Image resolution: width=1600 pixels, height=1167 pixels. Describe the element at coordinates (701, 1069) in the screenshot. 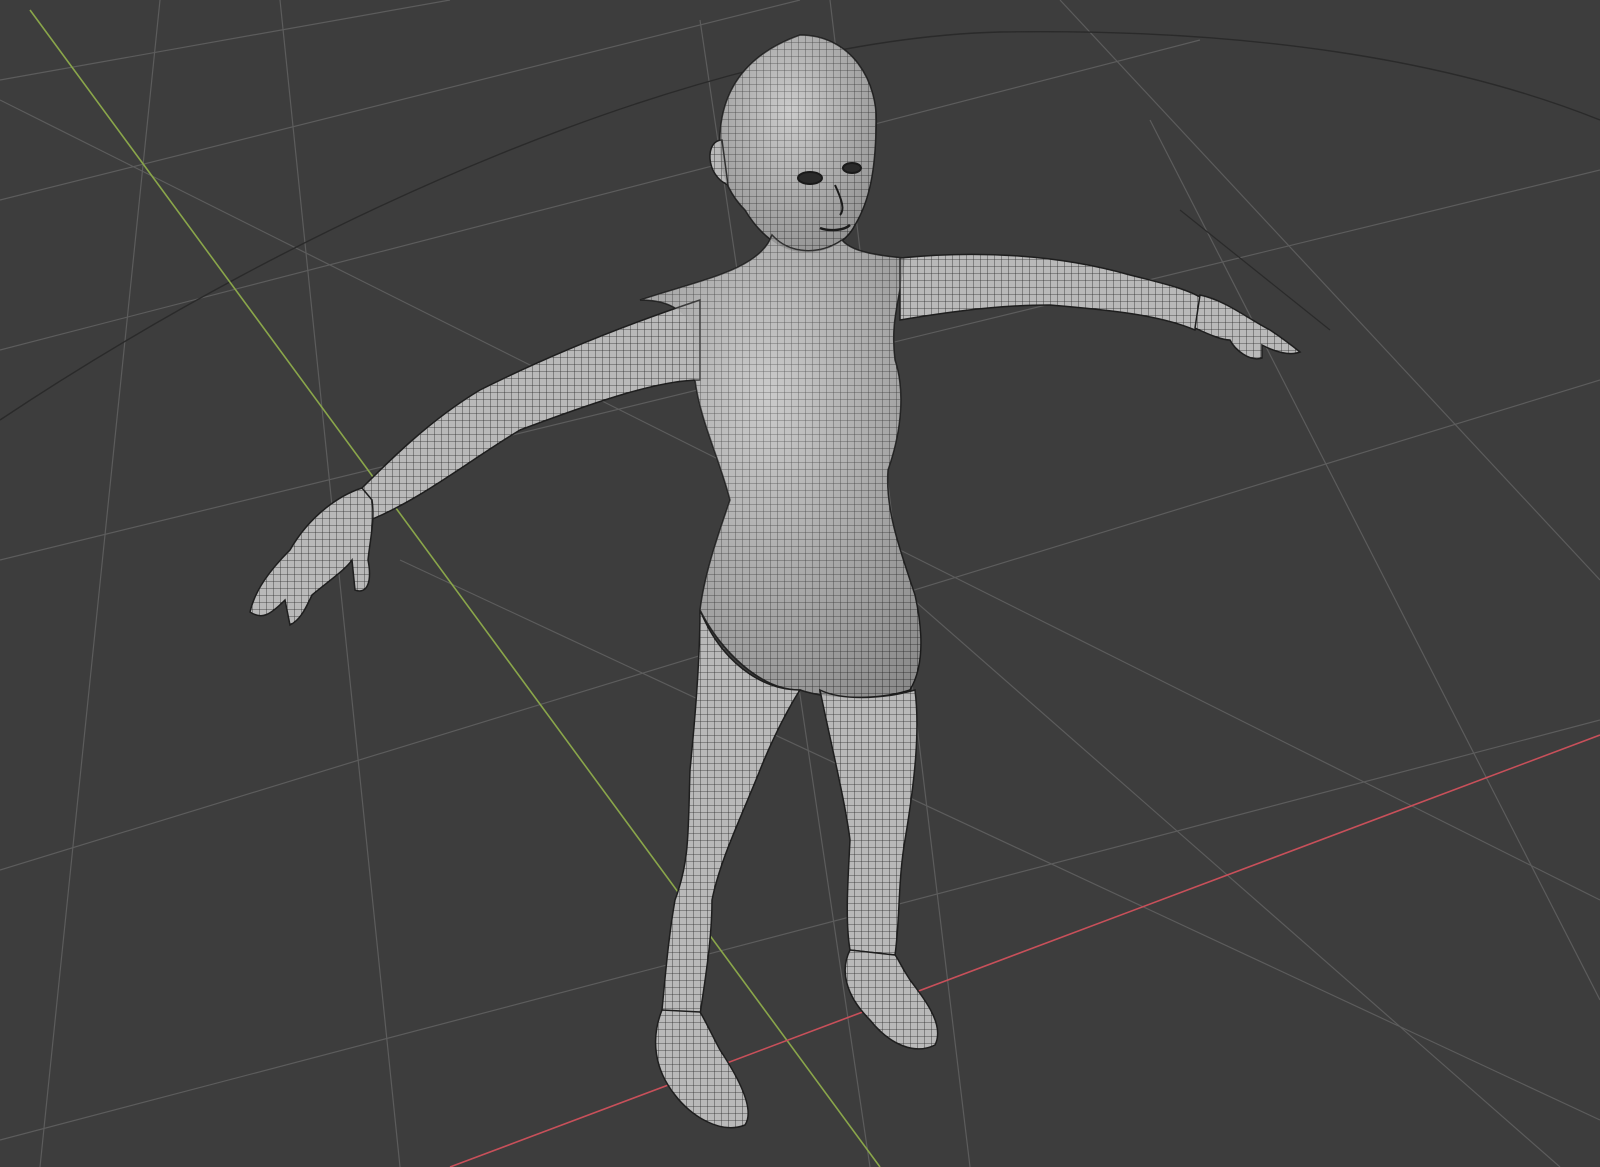

I see `mesh-foot-left` at that location.